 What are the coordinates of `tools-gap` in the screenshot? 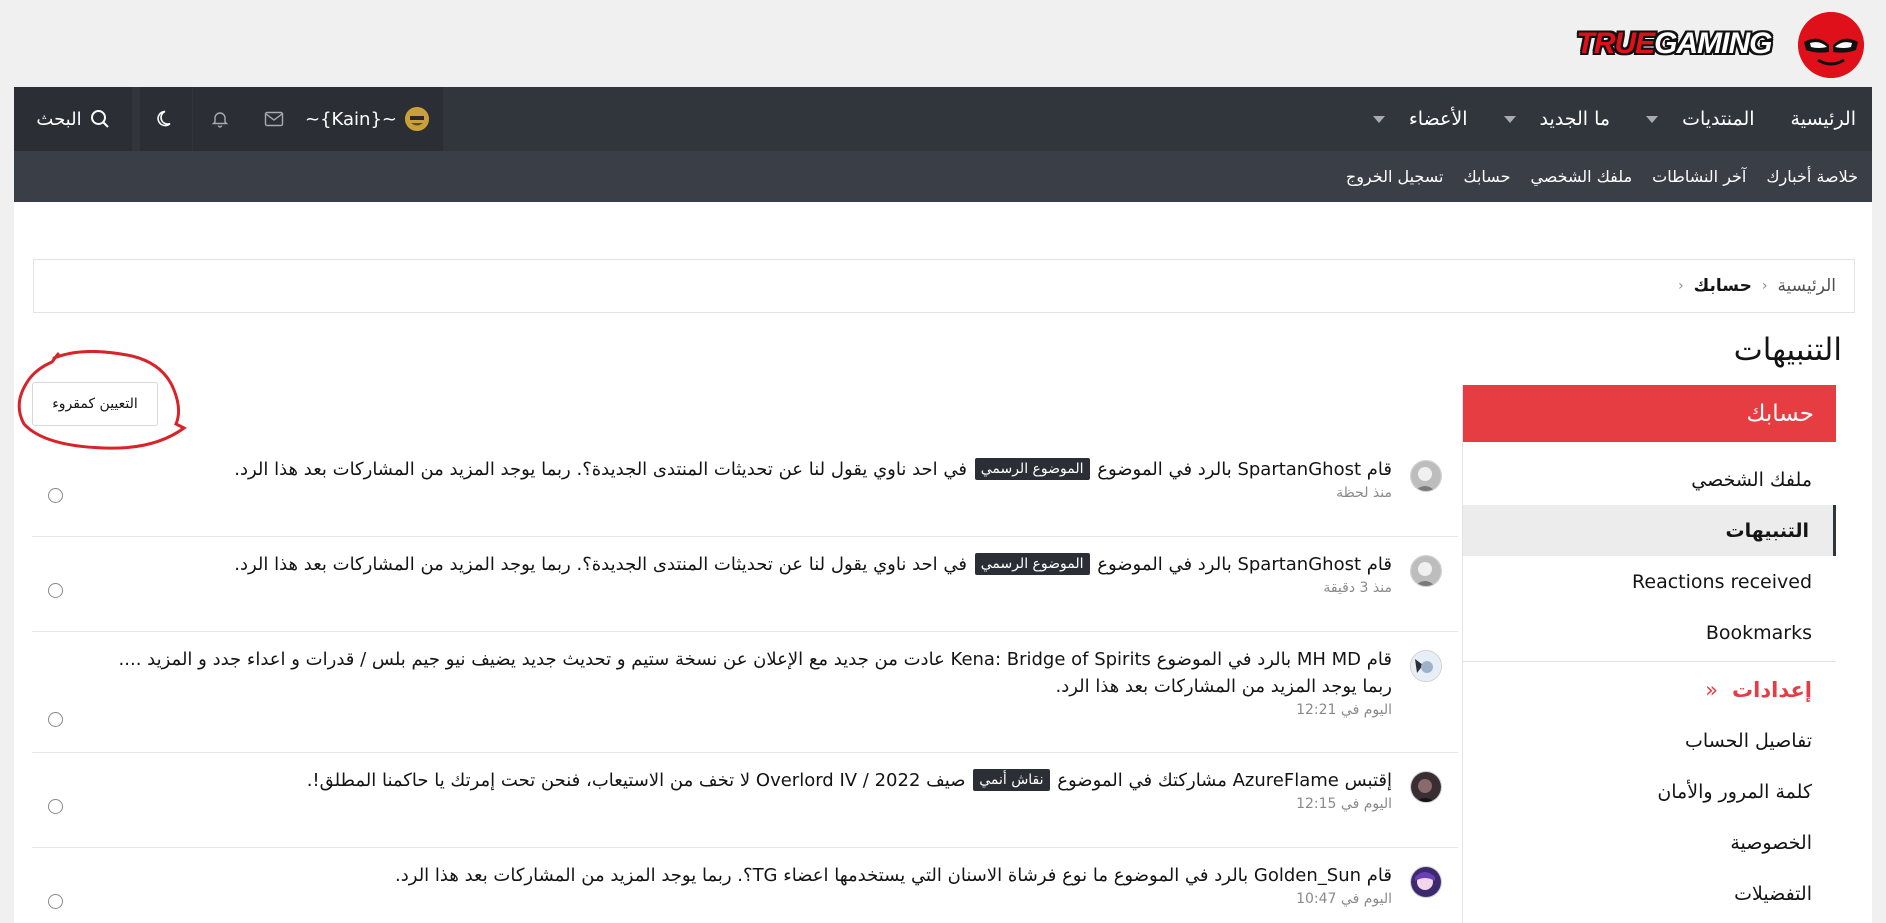 It's located at (136, 119).